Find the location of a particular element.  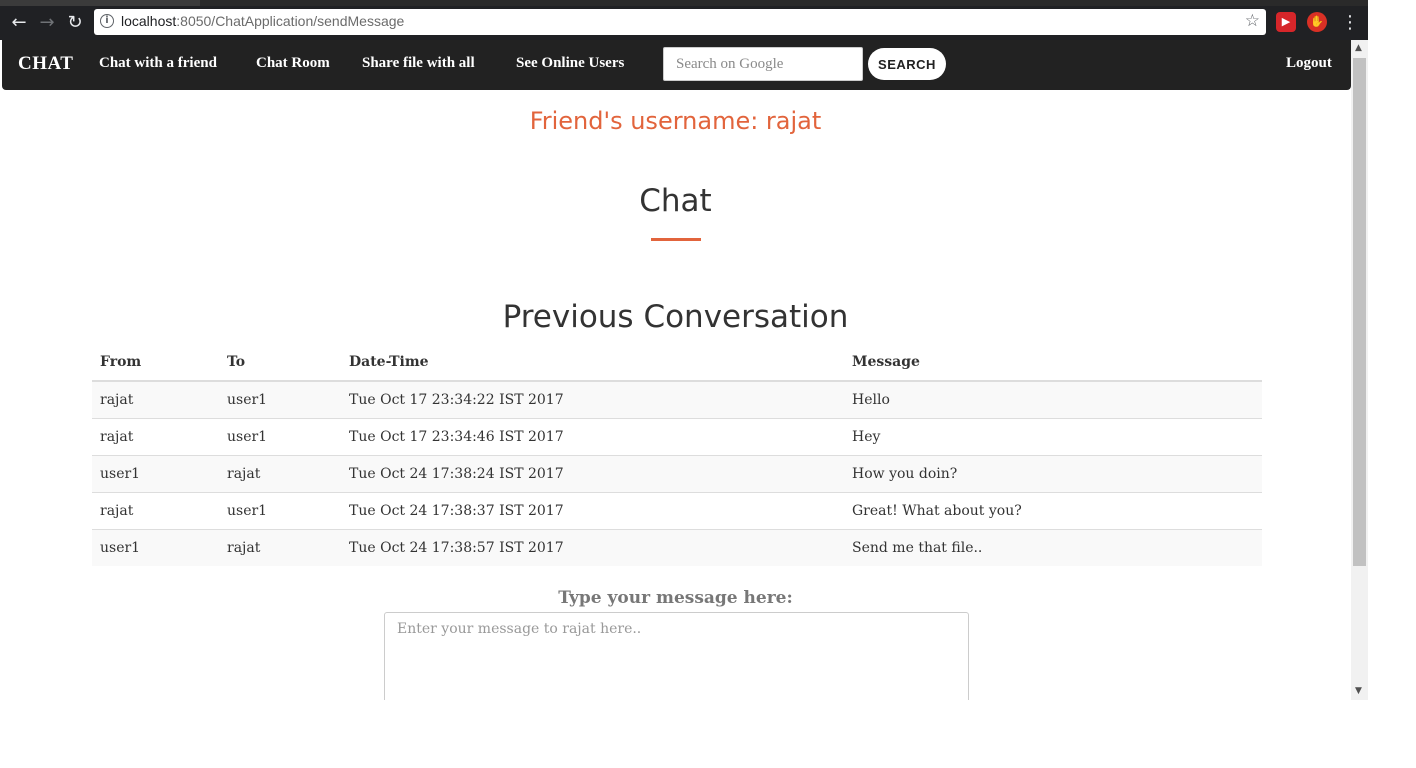

title-underline is located at coordinates (676, 239).